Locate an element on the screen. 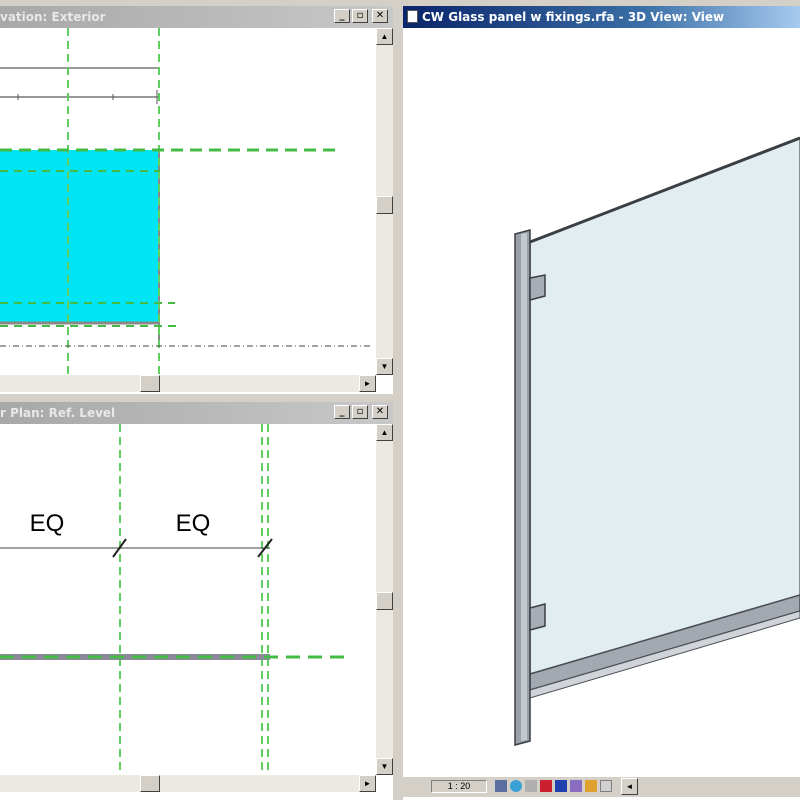 The width and height of the screenshot is (800, 800). elevation-titlebar: vation: Exterior _ ▫ ✕ is located at coordinates (196, 17).